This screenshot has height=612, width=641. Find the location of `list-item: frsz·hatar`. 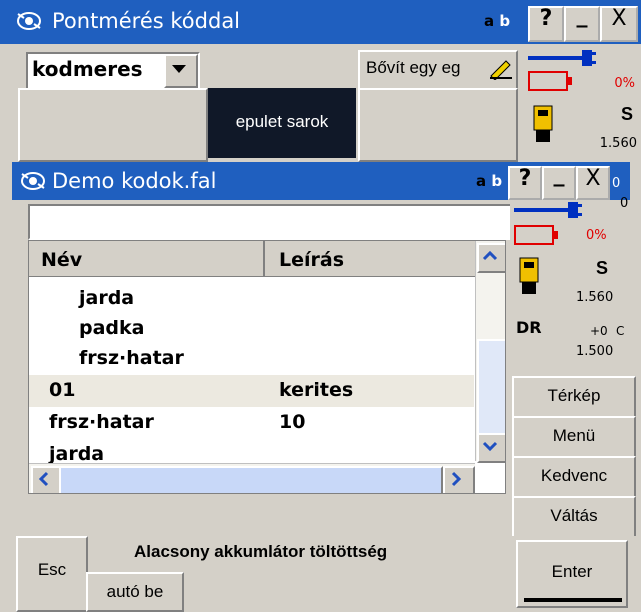

list-item: frsz·hatar is located at coordinates (251, 359).